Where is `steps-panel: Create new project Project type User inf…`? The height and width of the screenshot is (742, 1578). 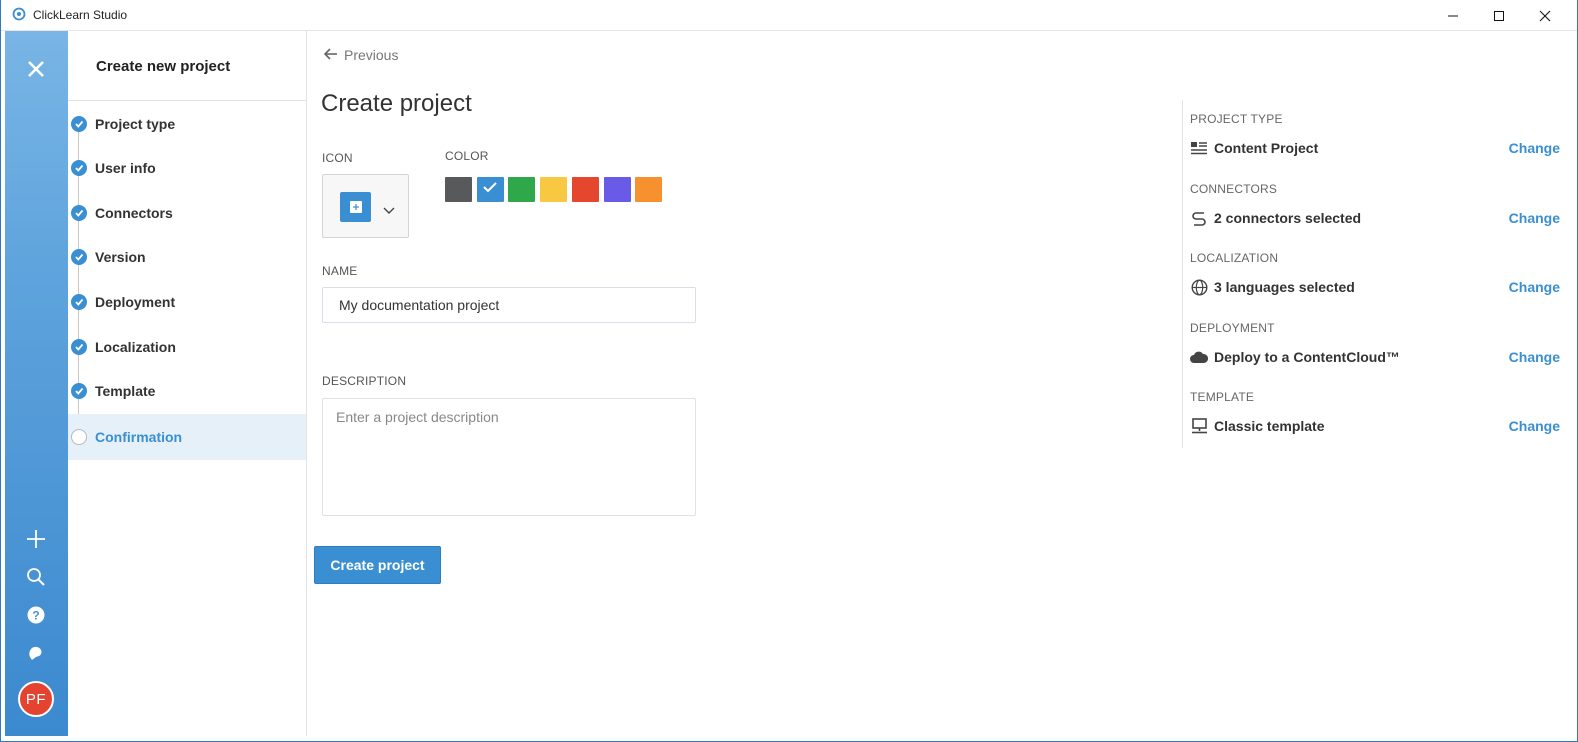
steps-panel: Create new project Project type User inf… is located at coordinates (187, 383).